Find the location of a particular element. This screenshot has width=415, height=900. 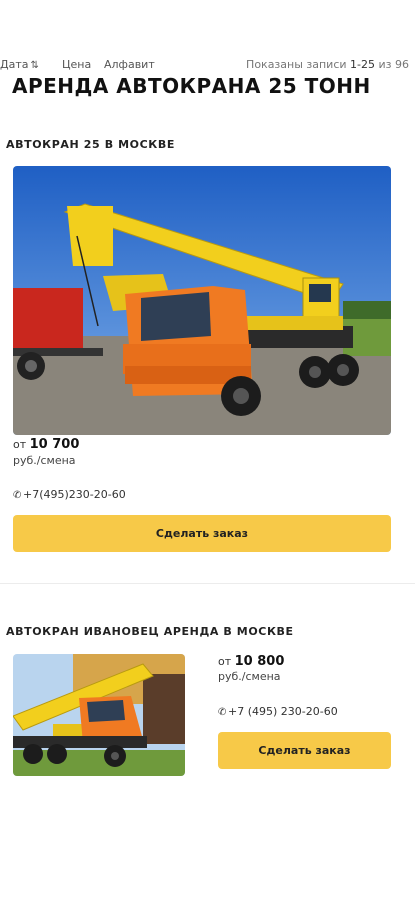

order-button-2: Сделать заказ is located at coordinates (304, 750).